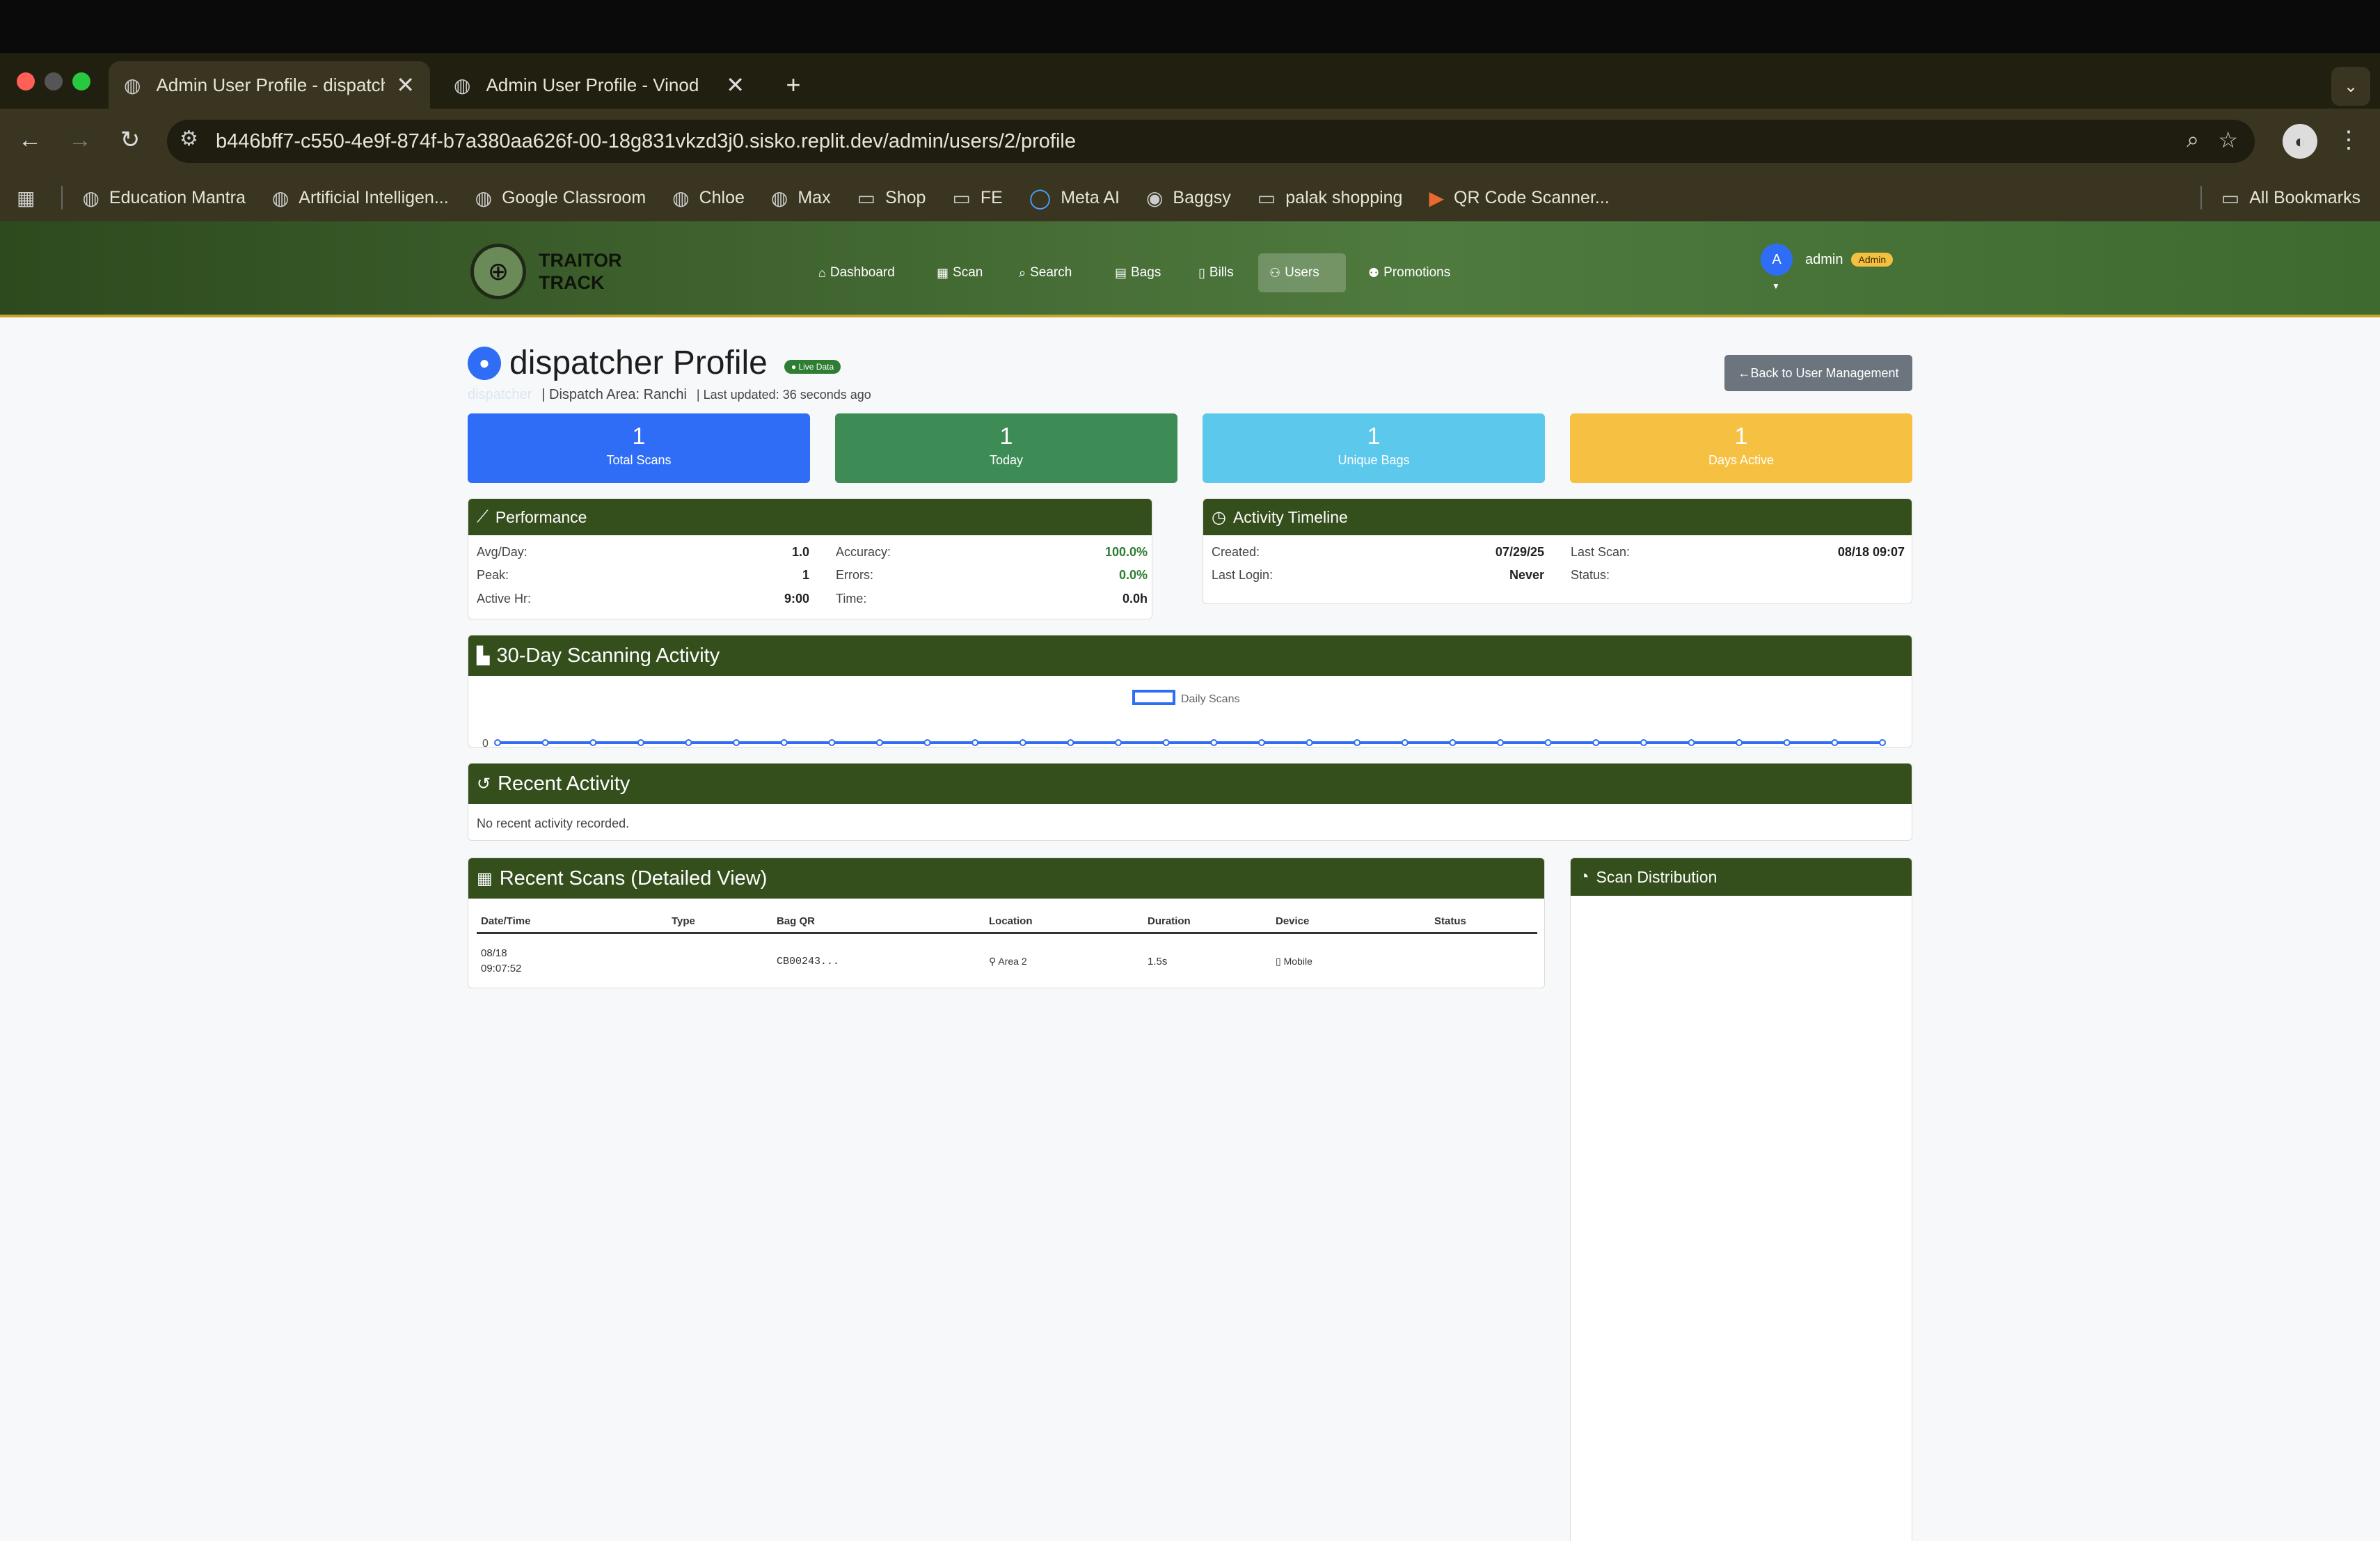 The height and width of the screenshot is (1541, 2380). Describe the element at coordinates (1138, 272) in the screenshot. I see `nav-bags: ▤ Bags` at that location.